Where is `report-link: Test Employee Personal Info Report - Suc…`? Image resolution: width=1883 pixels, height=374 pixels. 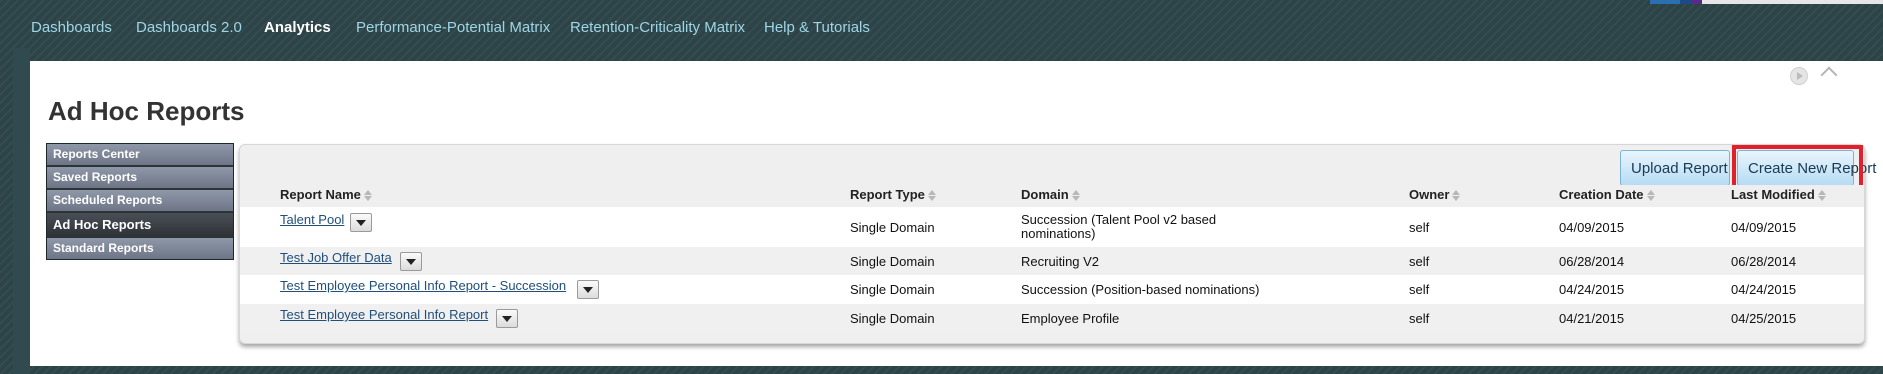 report-link: Test Employee Personal Info Report - Suc… is located at coordinates (423, 285).